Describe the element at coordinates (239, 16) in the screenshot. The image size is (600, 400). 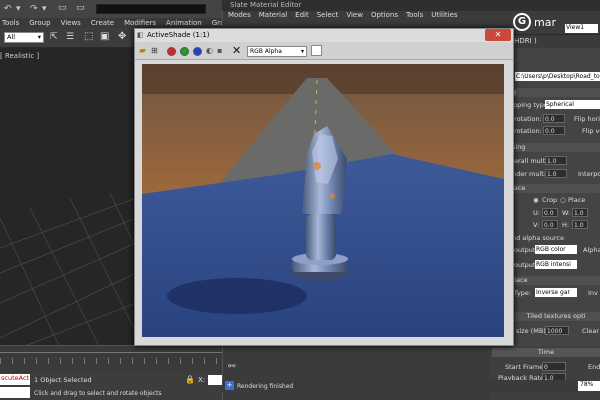
I see `slate-menu-modes: Modes` at that location.